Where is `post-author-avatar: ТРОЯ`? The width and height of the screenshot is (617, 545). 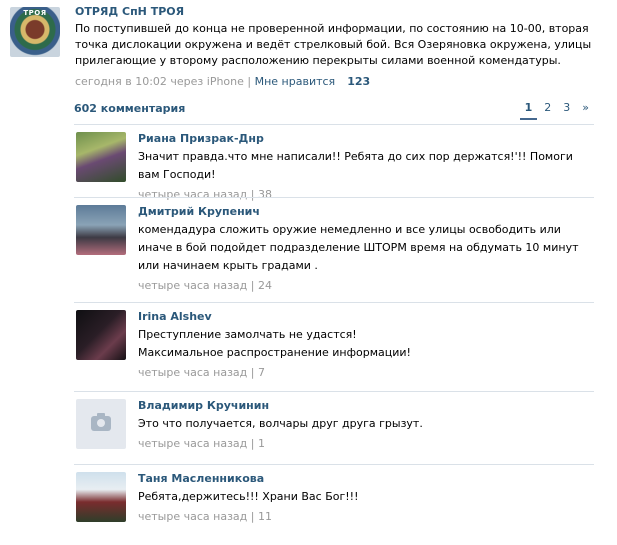 post-author-avatar: ТРОЯ is located at coordinates (35, 32).